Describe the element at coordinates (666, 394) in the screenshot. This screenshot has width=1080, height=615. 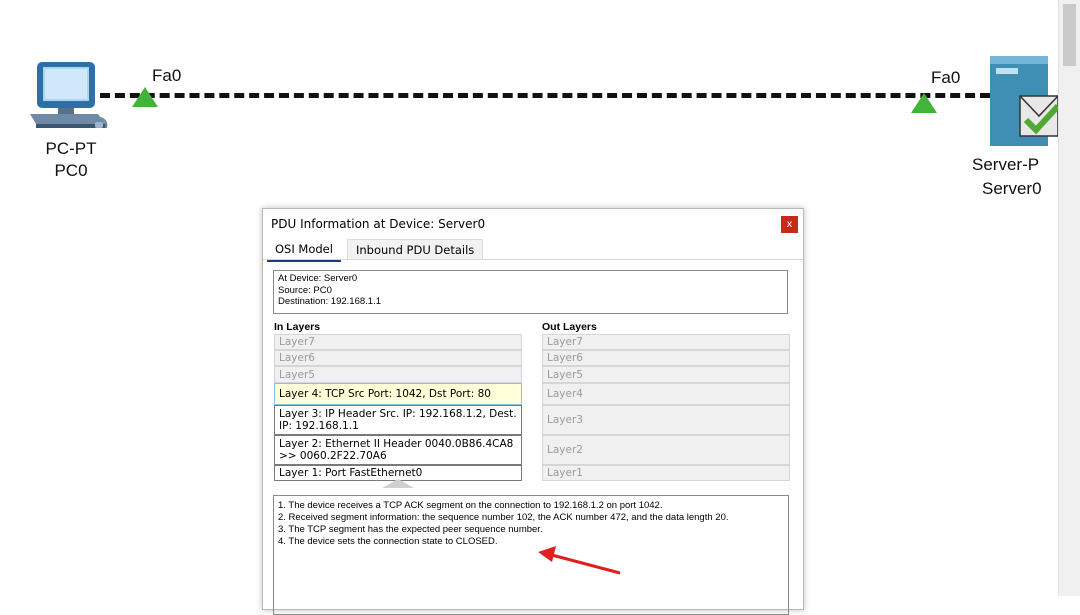
I see `out-layer-4: Layer4` at that location.